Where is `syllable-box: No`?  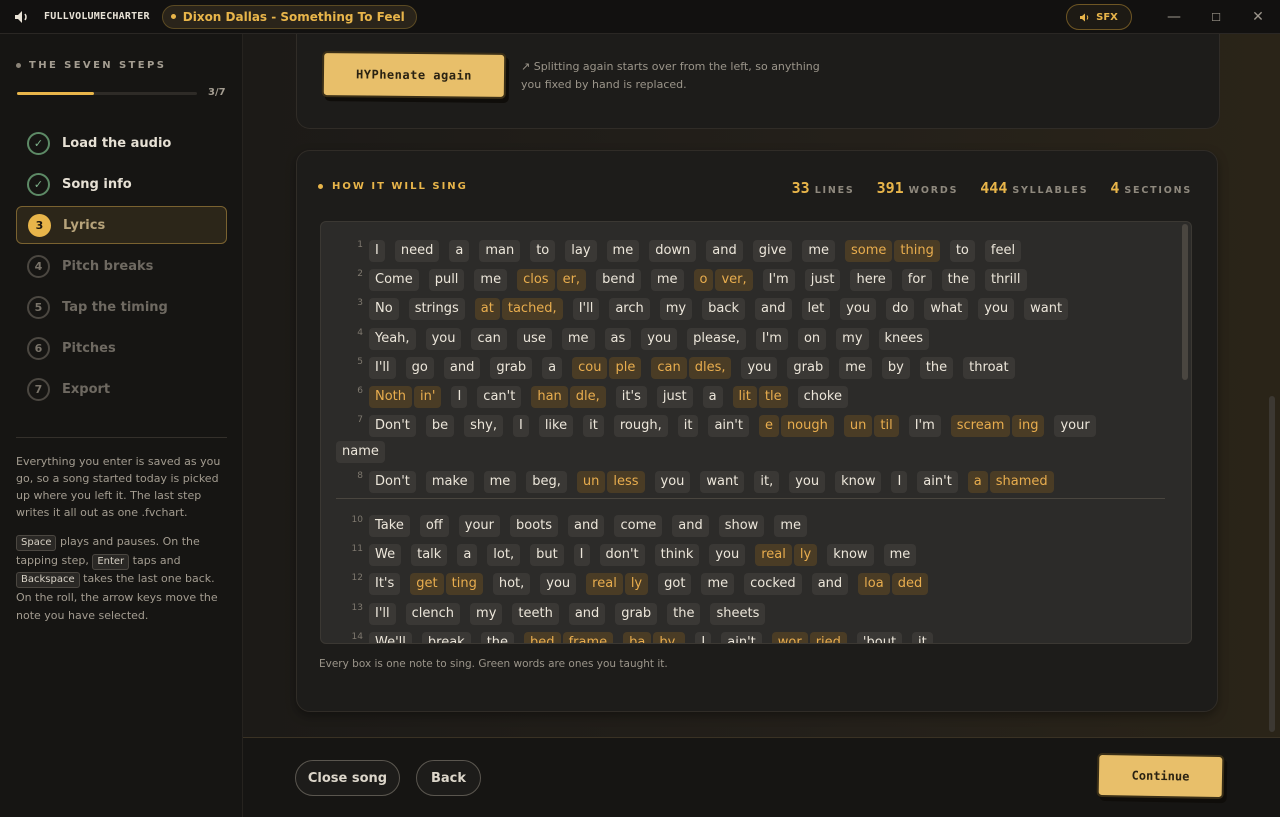 syllable-box: No is located at coordinates (384, 309).